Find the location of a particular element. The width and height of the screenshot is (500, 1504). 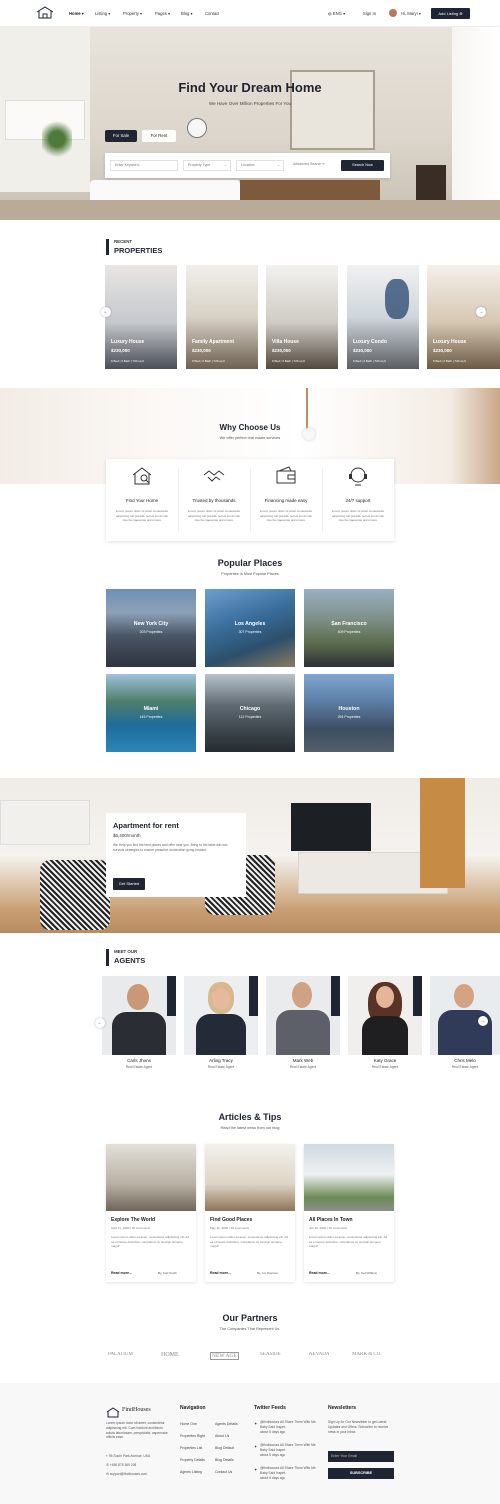

place-count: 112 Properties is located at coordinates (250, 717).